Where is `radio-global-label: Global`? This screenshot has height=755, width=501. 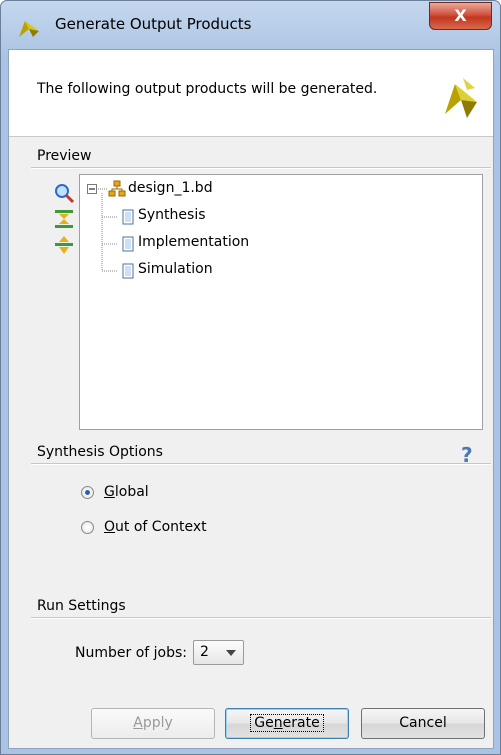 radio-global-label: Global is located at coordinates (126, 492).